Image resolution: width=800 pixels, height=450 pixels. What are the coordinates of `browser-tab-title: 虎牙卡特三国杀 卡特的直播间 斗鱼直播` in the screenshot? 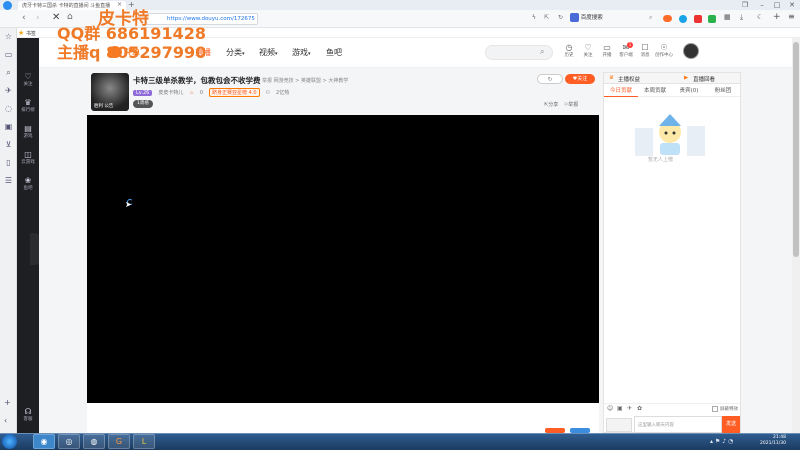 It's located at (66, 6).